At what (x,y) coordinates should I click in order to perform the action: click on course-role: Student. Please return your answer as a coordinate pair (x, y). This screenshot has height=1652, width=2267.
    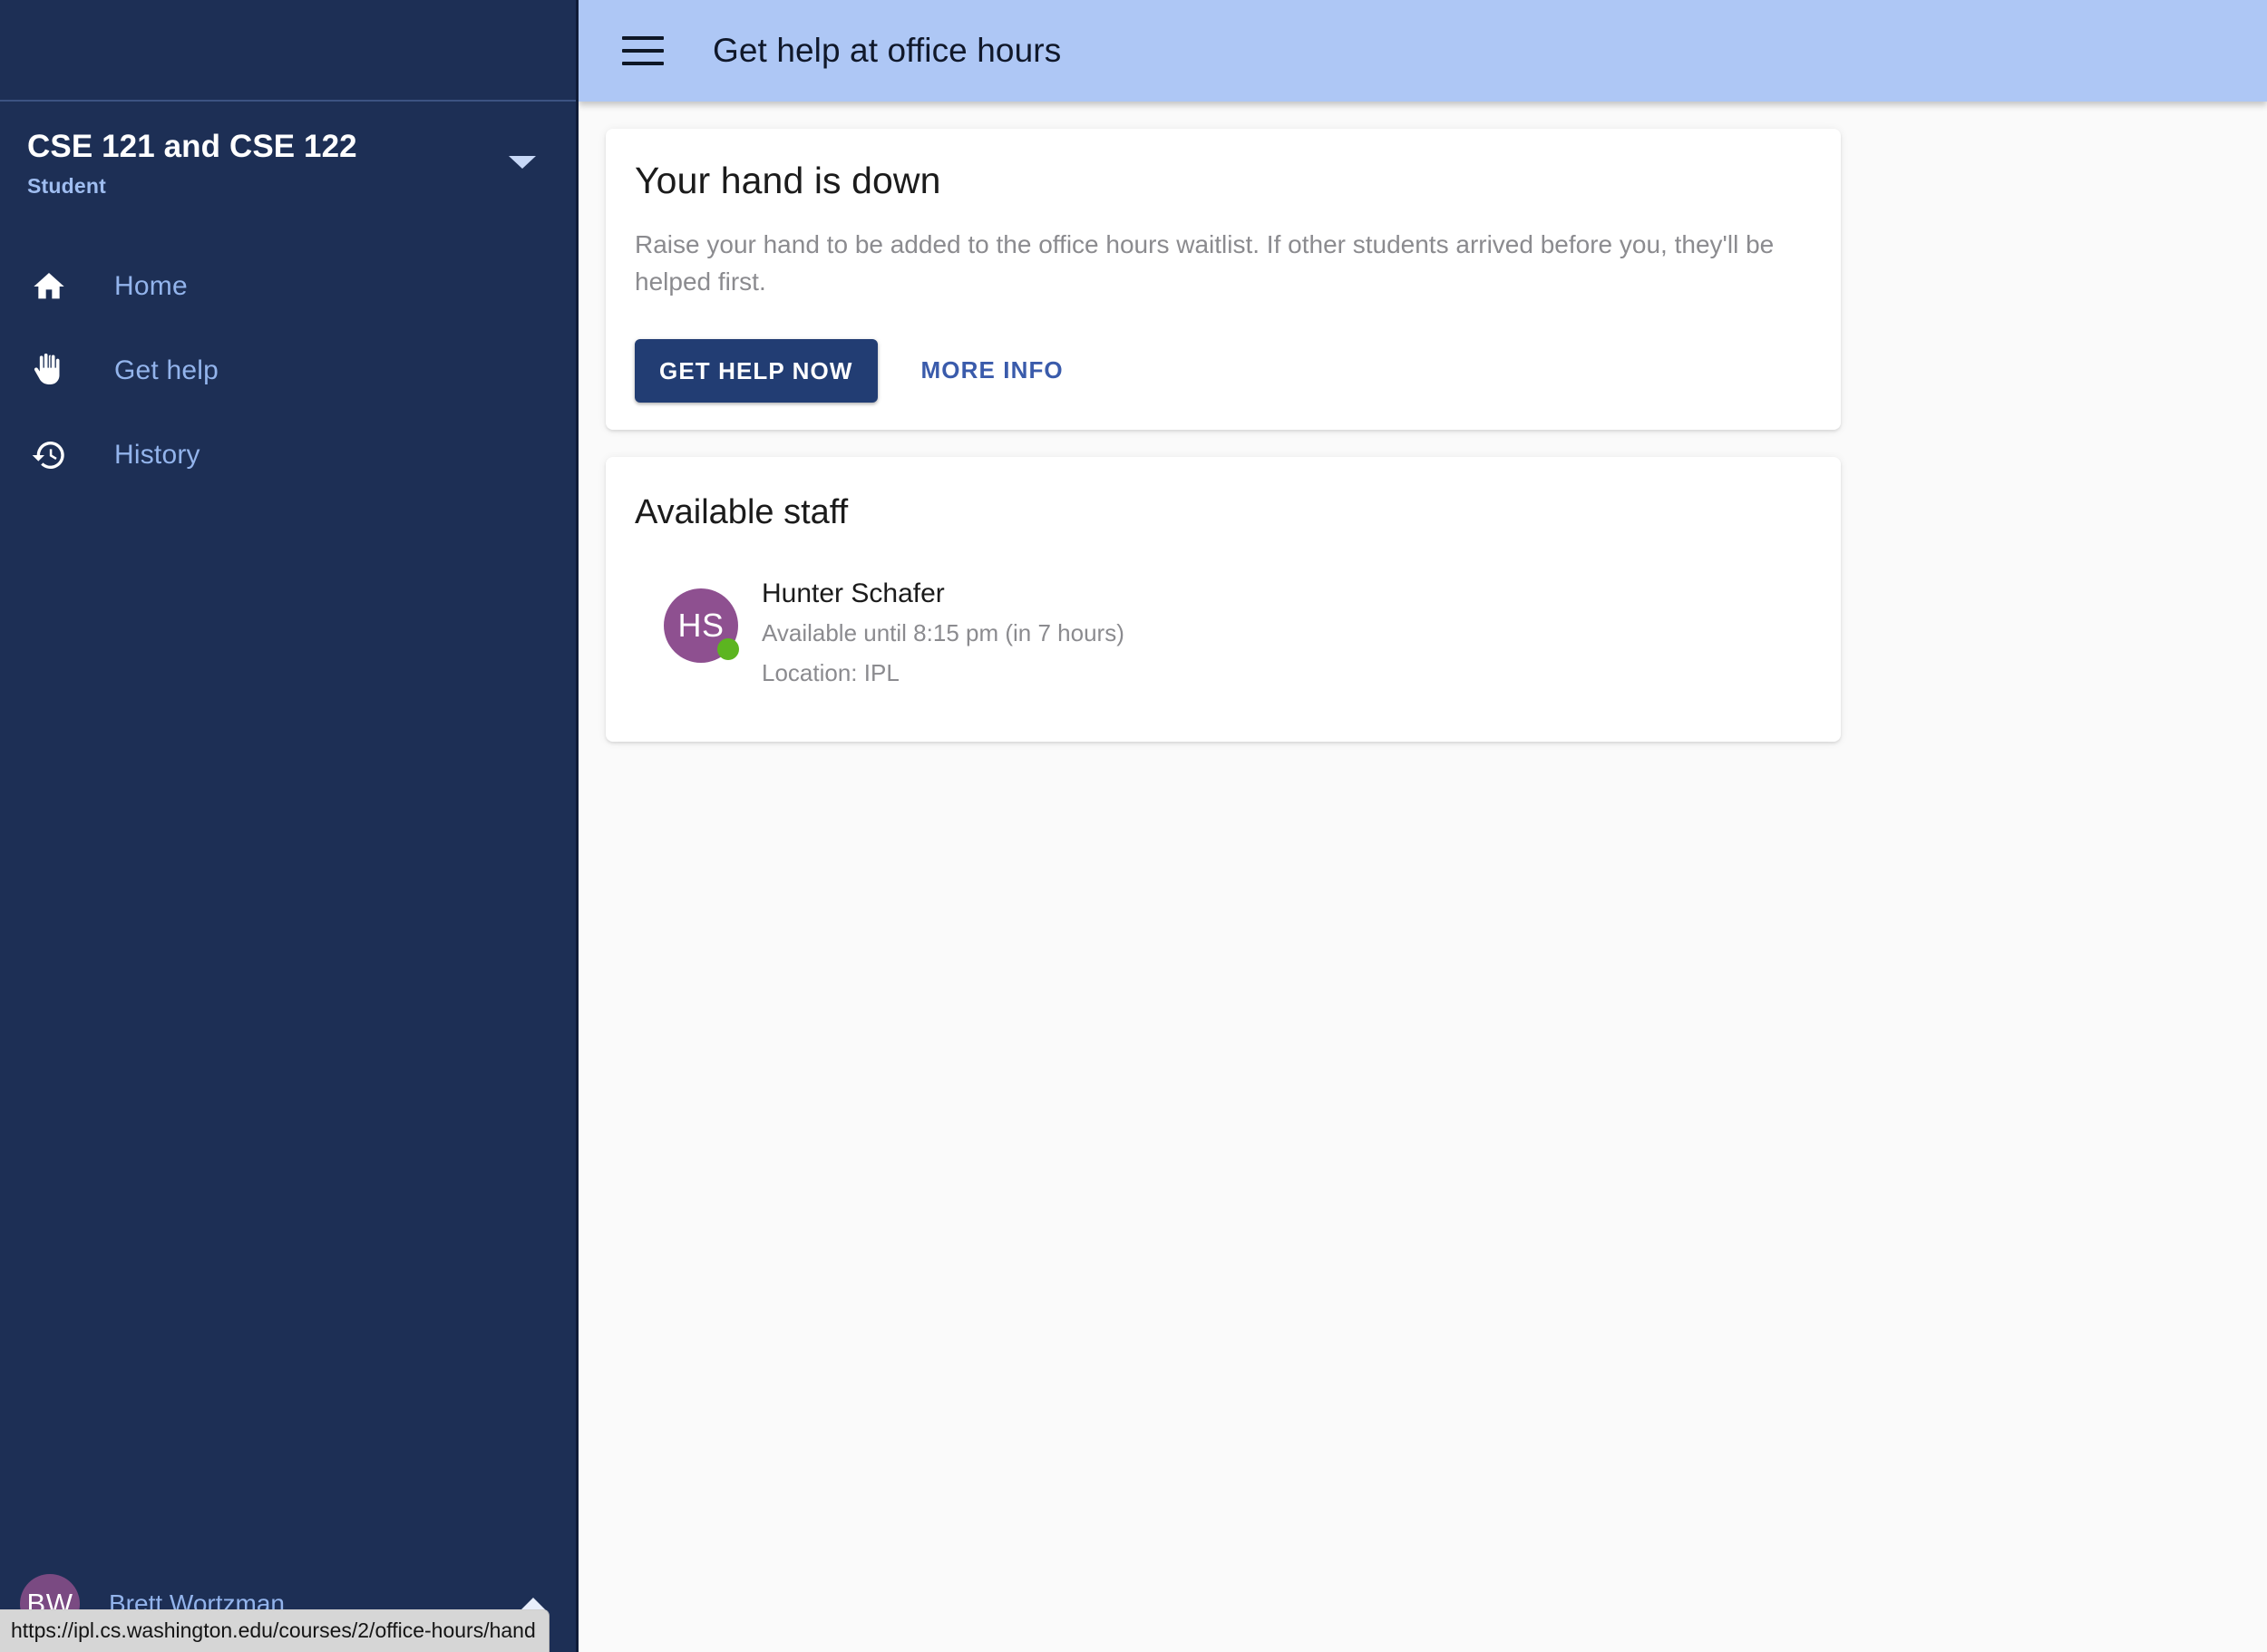
    Looking at the image, I should click on (67, 186).